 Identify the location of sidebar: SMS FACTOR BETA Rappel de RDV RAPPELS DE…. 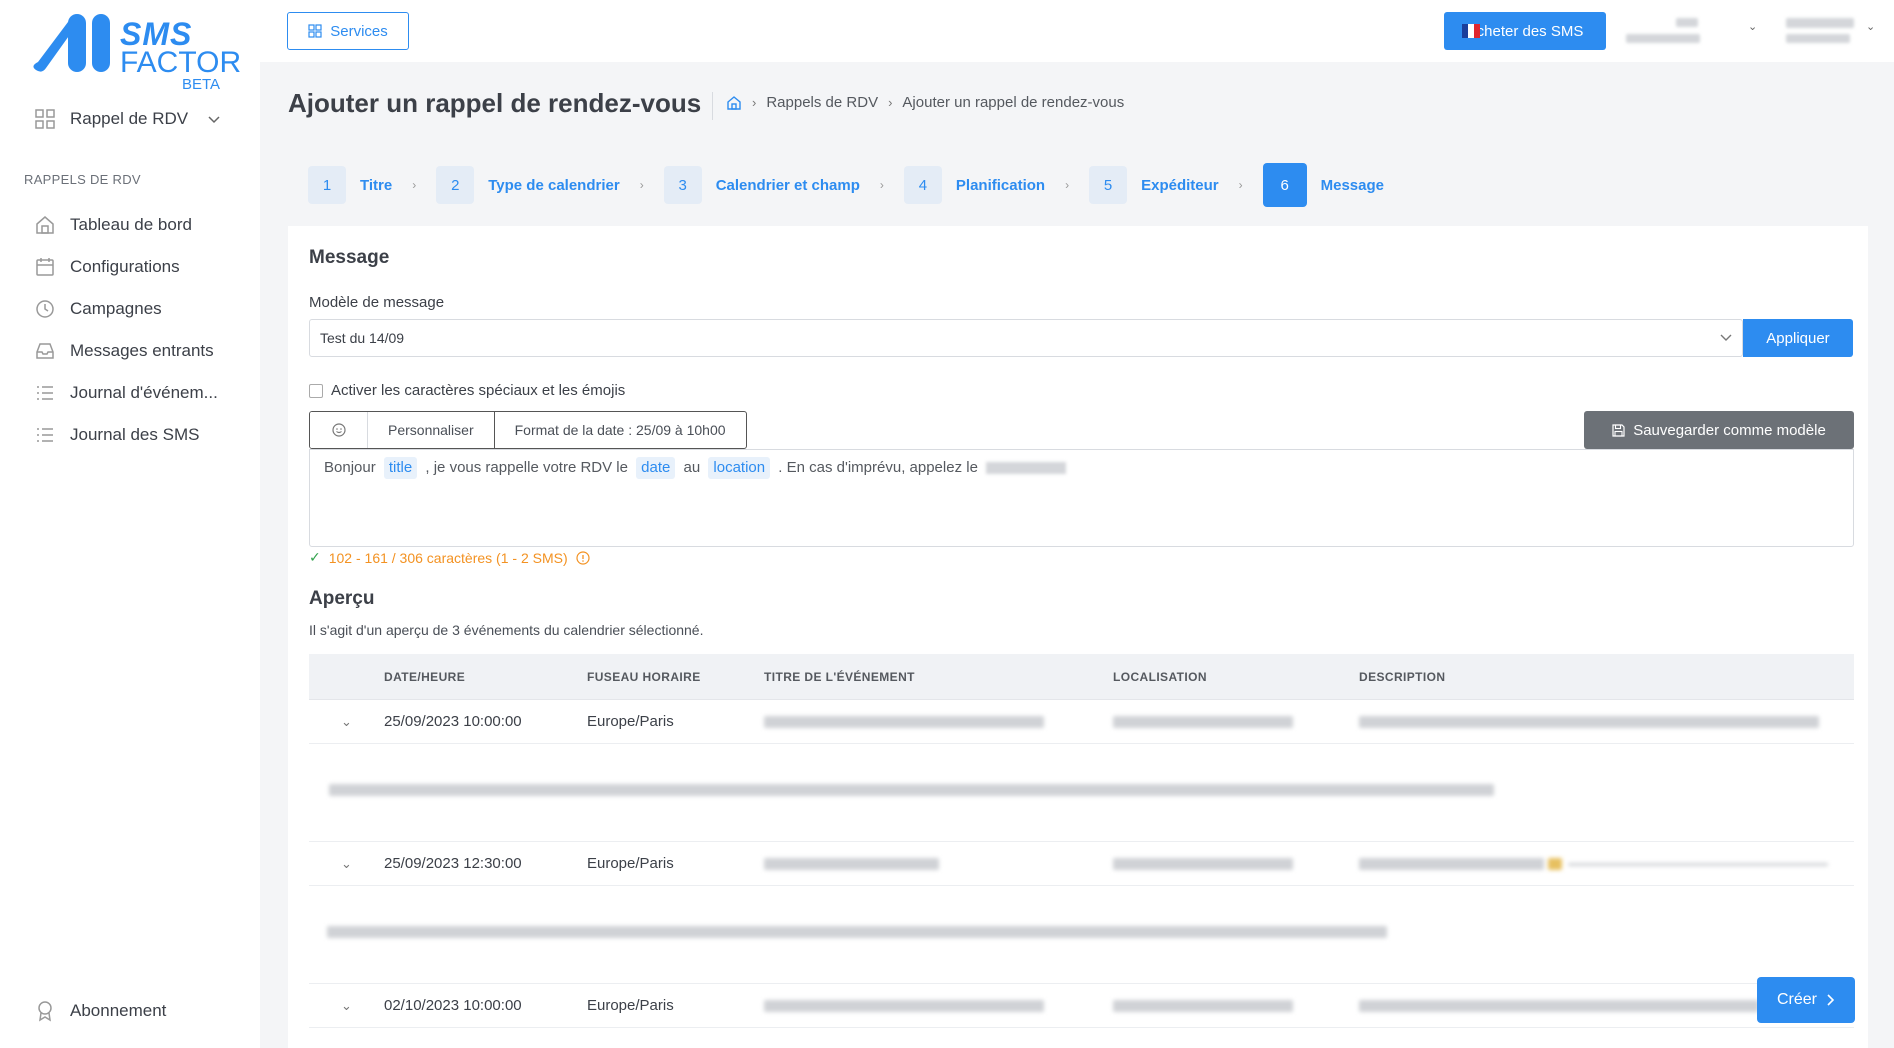
(130, 524).